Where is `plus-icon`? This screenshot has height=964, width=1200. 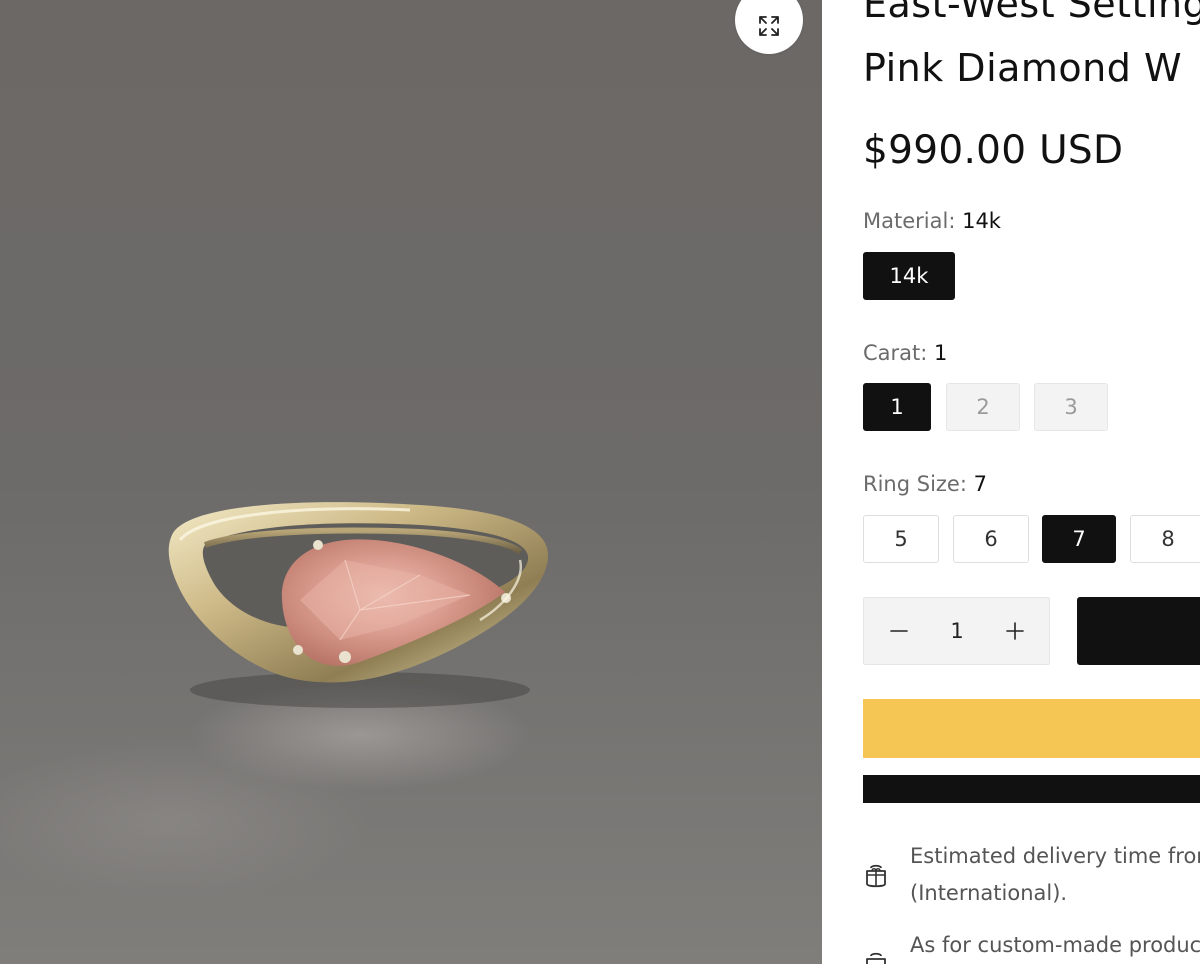 plus-icon is located at coordinates (1015, 631).